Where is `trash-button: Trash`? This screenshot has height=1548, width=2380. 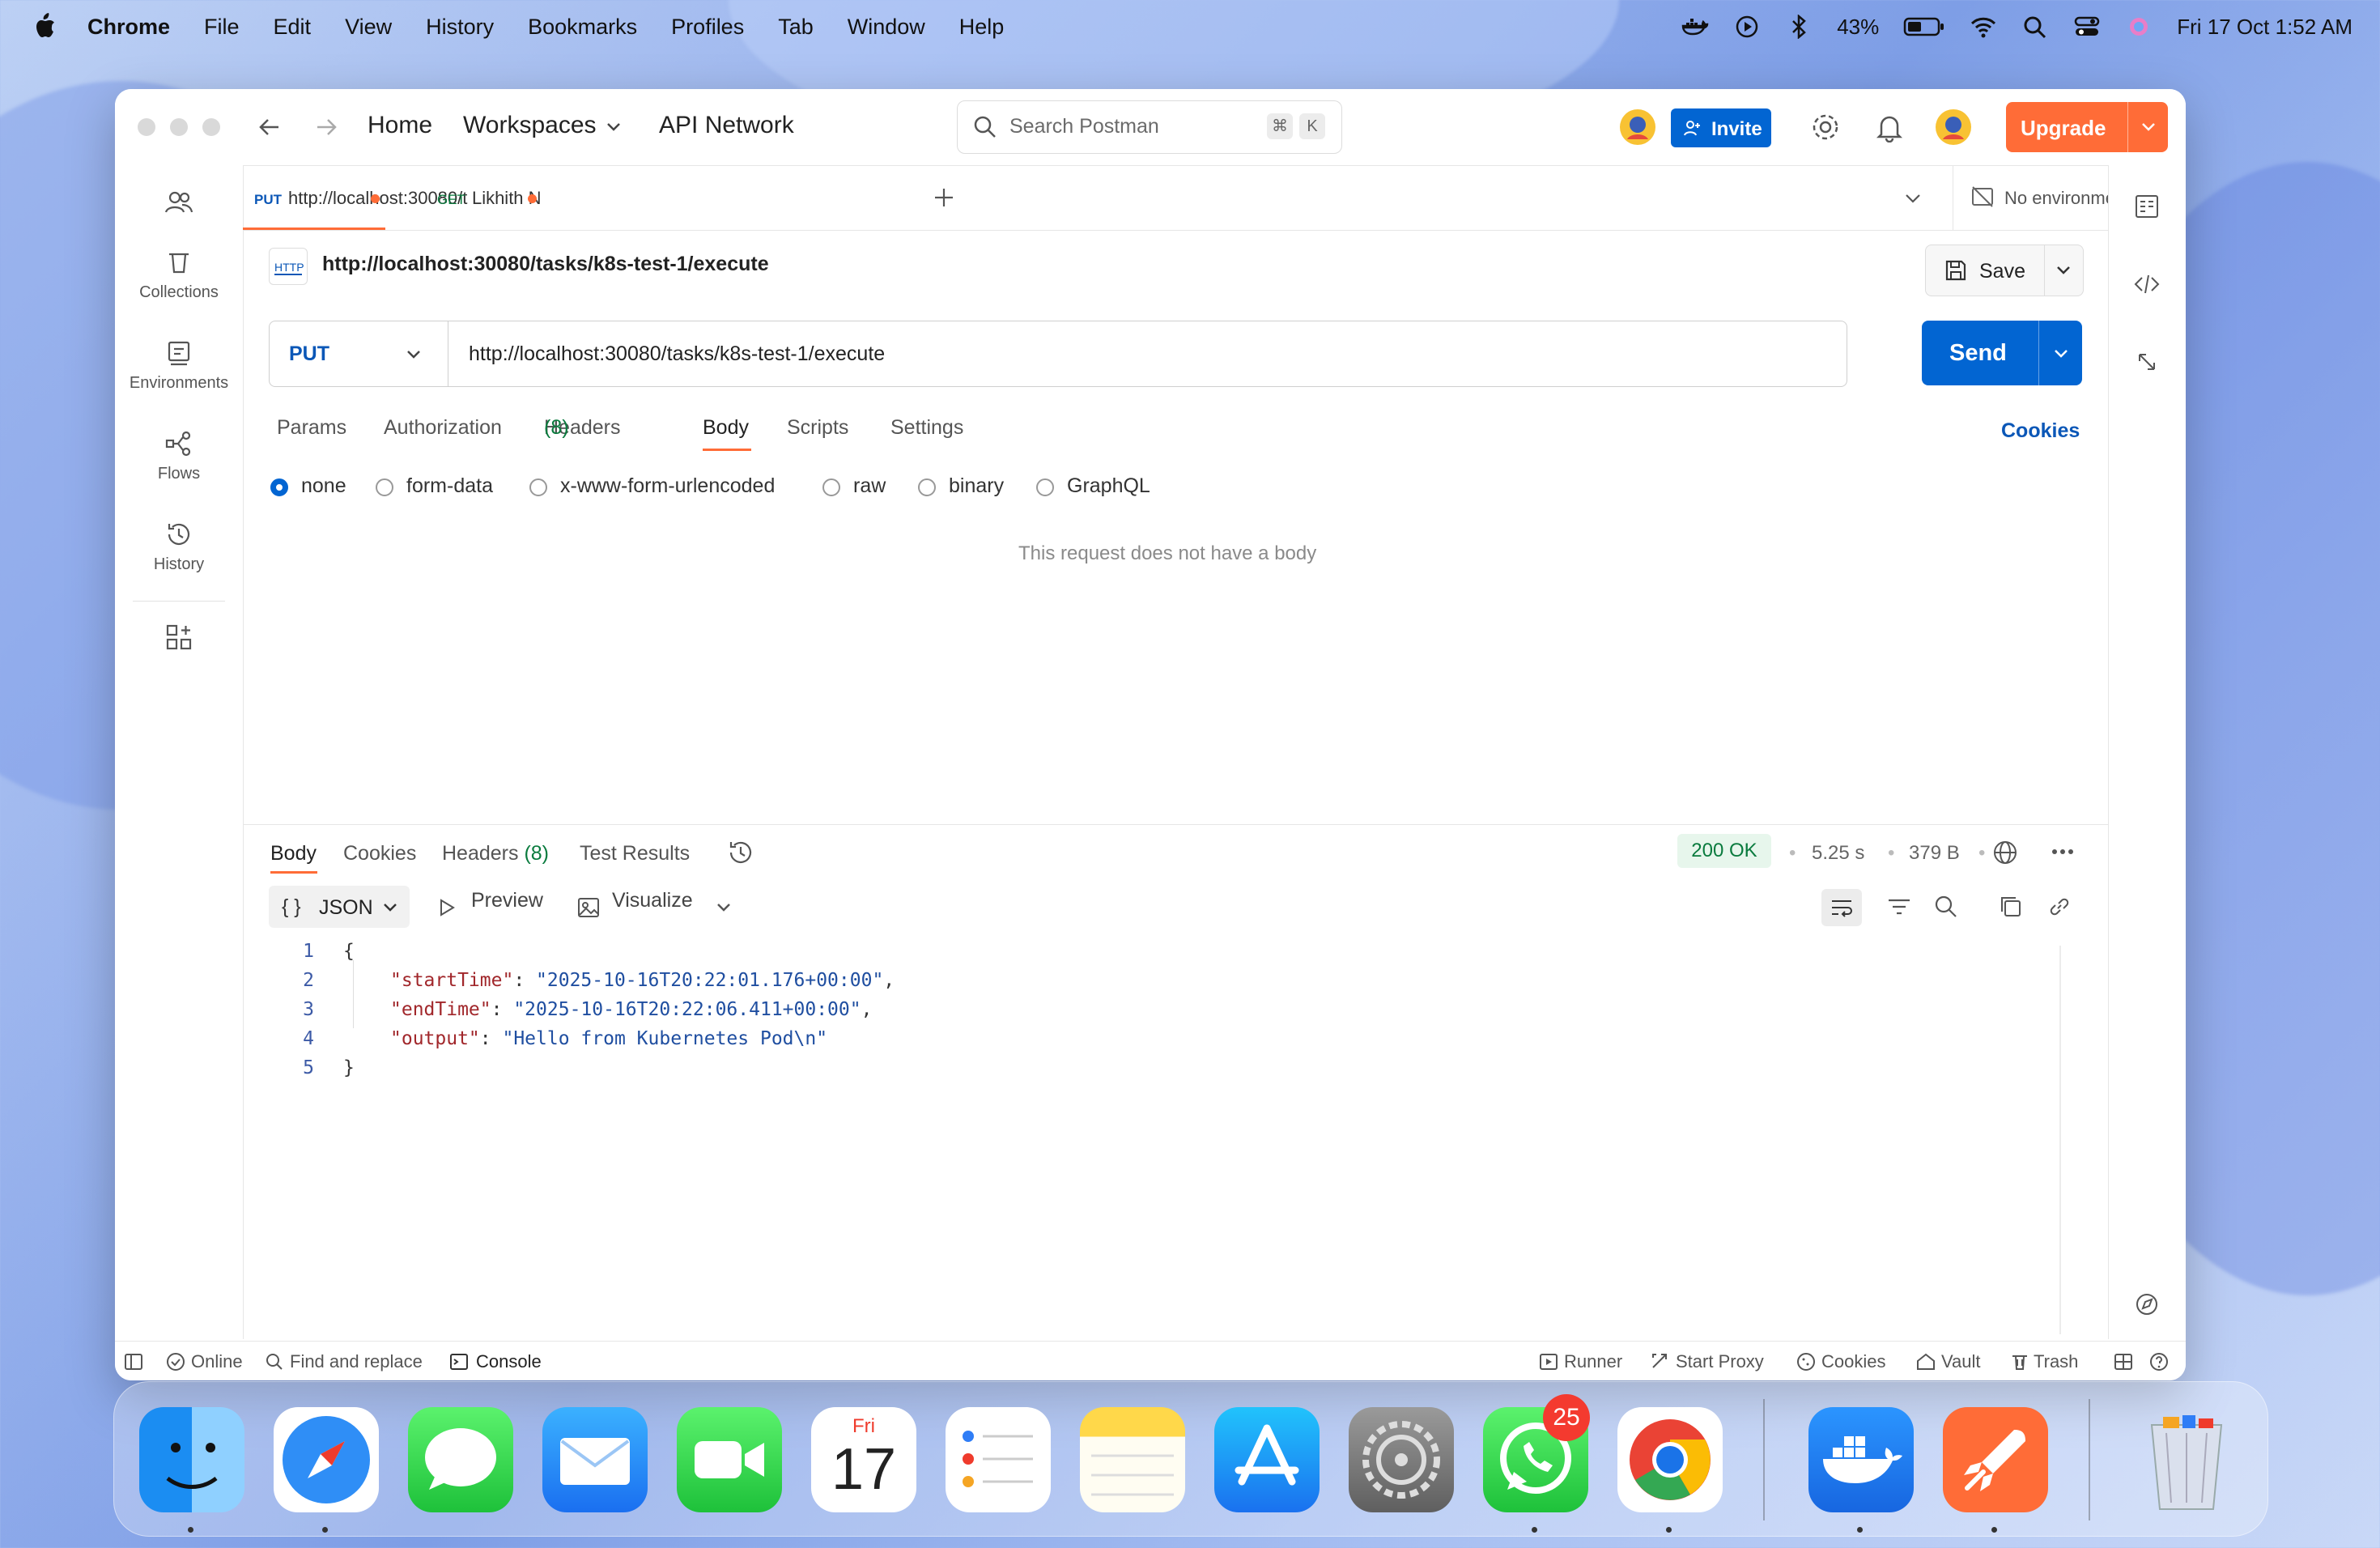
trash-button: Trash is located at coordinates (2056, 1362).